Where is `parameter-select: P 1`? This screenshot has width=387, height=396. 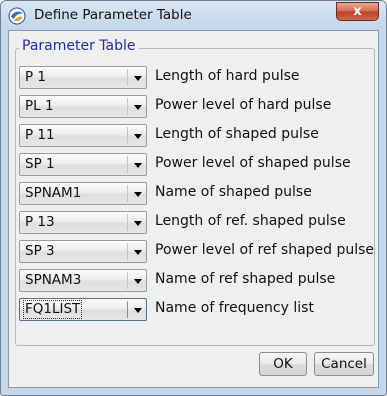
parameter-select: P 1 is located at coordinates (83, 77).